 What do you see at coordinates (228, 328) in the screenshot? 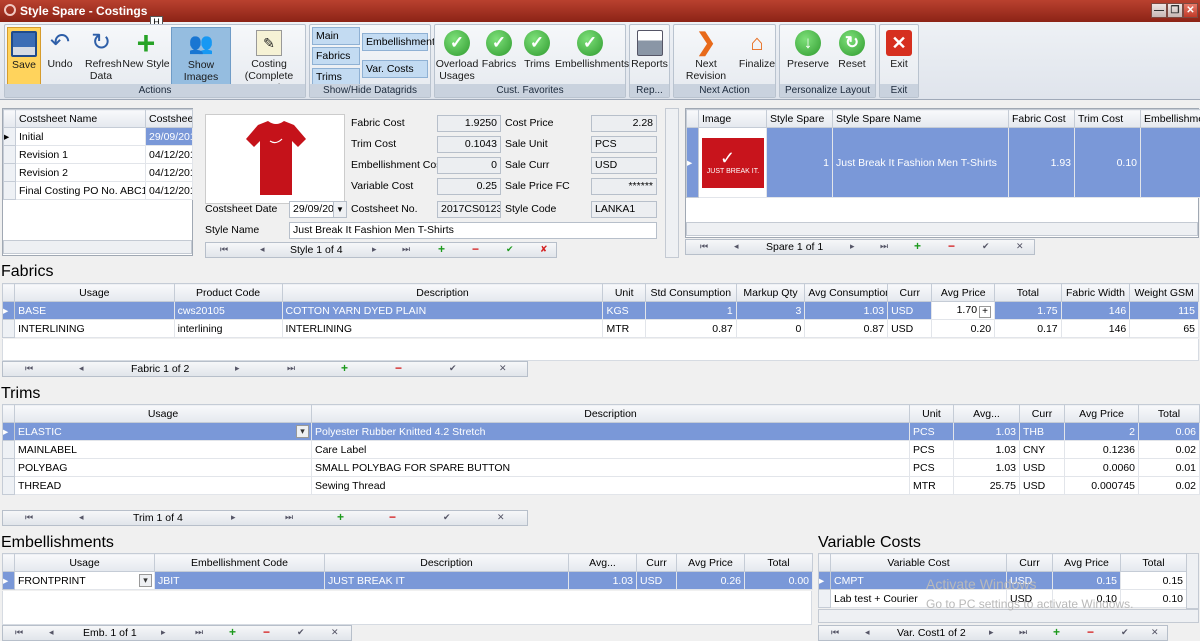
I see `table-cell: interlining` at bounding box center [228, 328].